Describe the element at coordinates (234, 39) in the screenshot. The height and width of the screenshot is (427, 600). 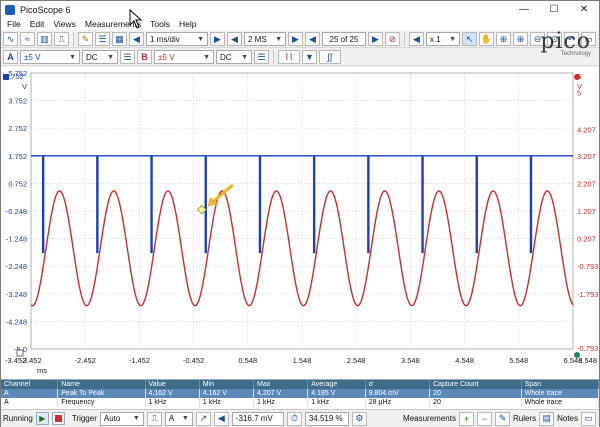
I see `samples-prev-icon: ◀` at that location.